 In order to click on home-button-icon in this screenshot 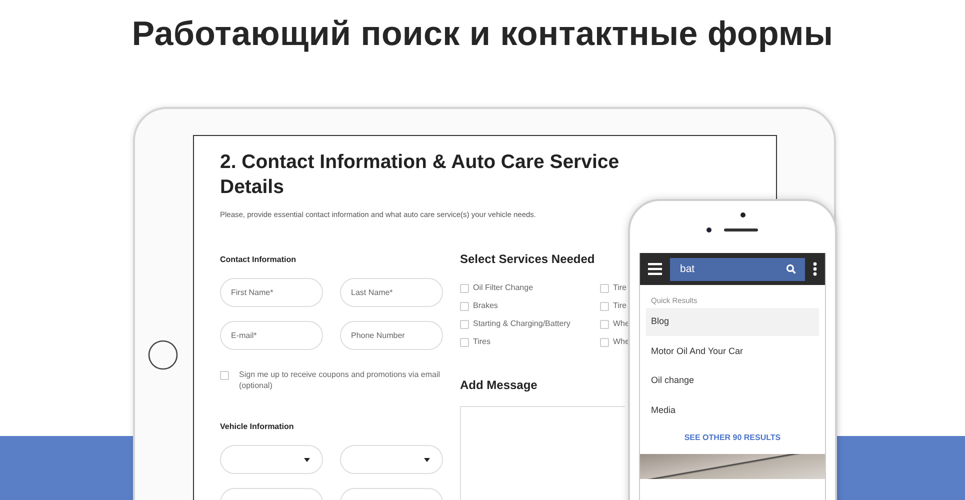, I will do `click(163, 355)`.